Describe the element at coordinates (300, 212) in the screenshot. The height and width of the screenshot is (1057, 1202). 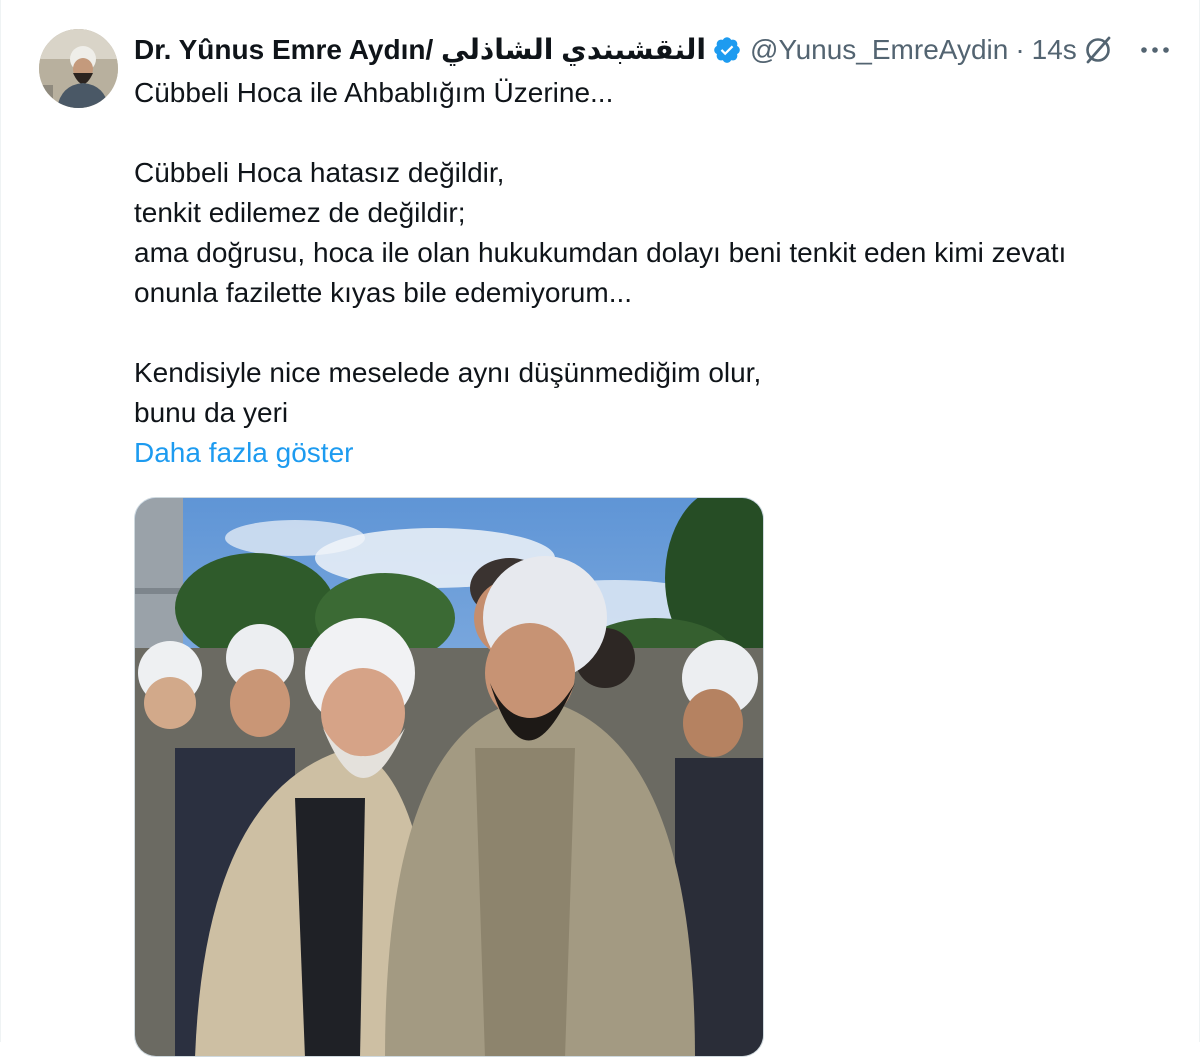
I see `tweet-text-line: tenkit edilemez de değildir;` at that location.